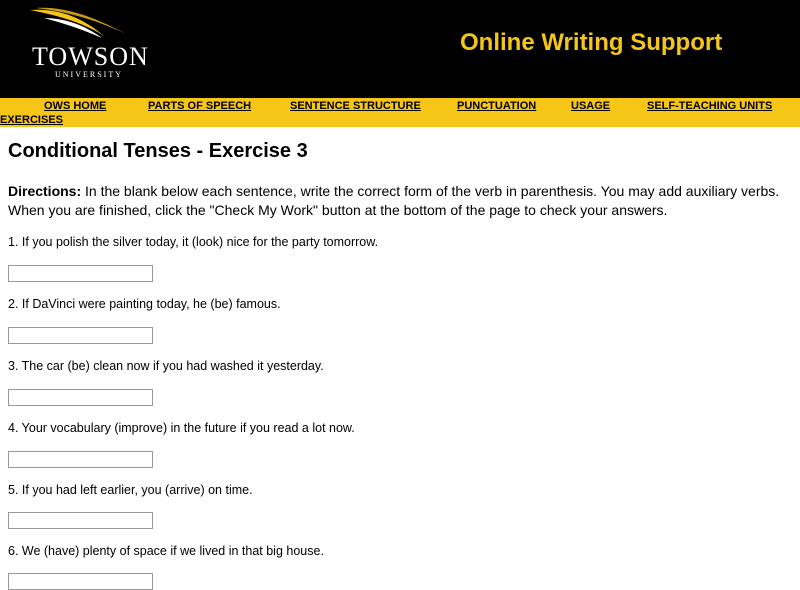  What do you see at coordinates (590, 106) in the screenshot?
I see `nav-usage: USAGE` at bounding box center [590, 106].